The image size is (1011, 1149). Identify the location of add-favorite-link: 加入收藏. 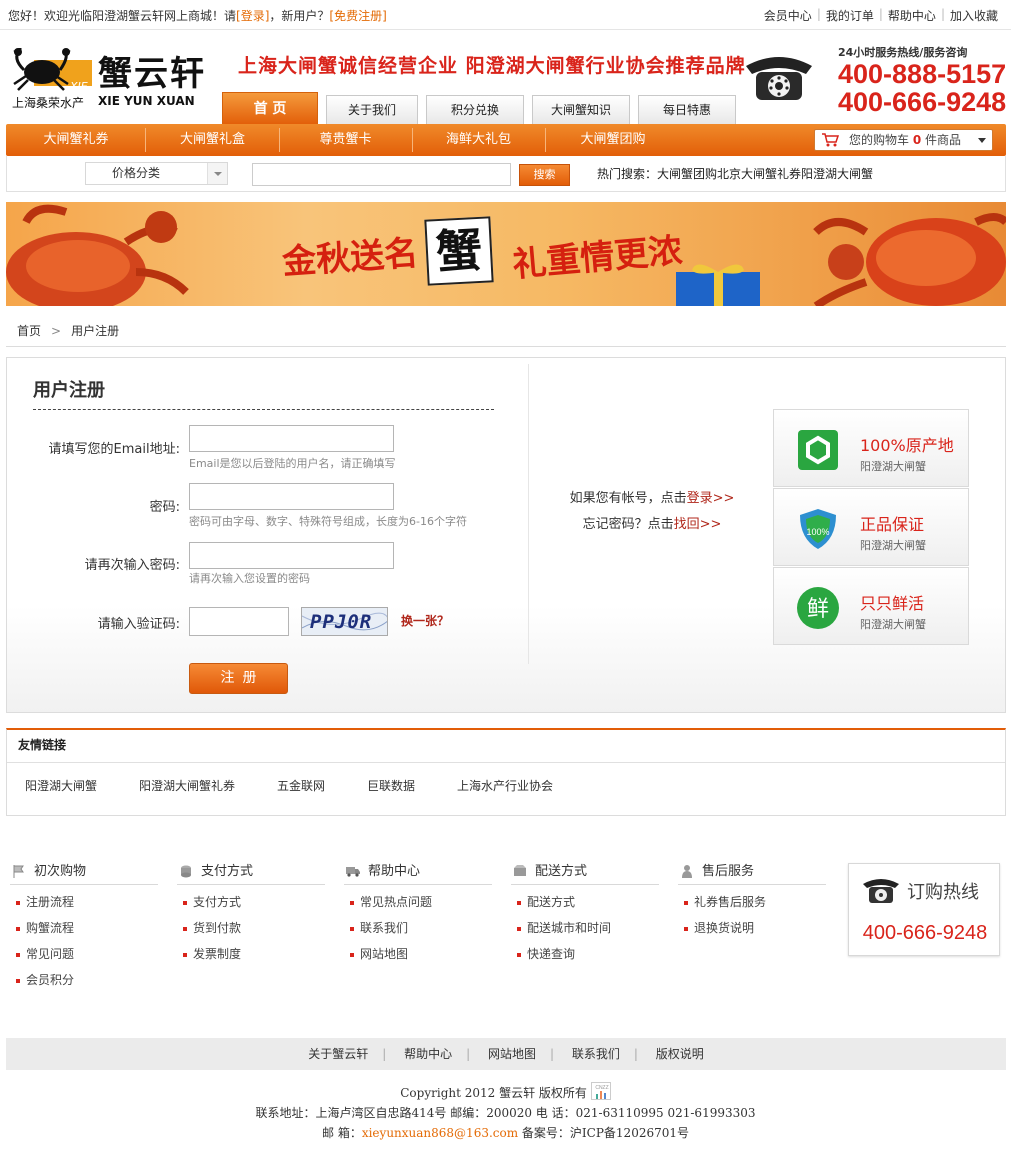
(974, 15).